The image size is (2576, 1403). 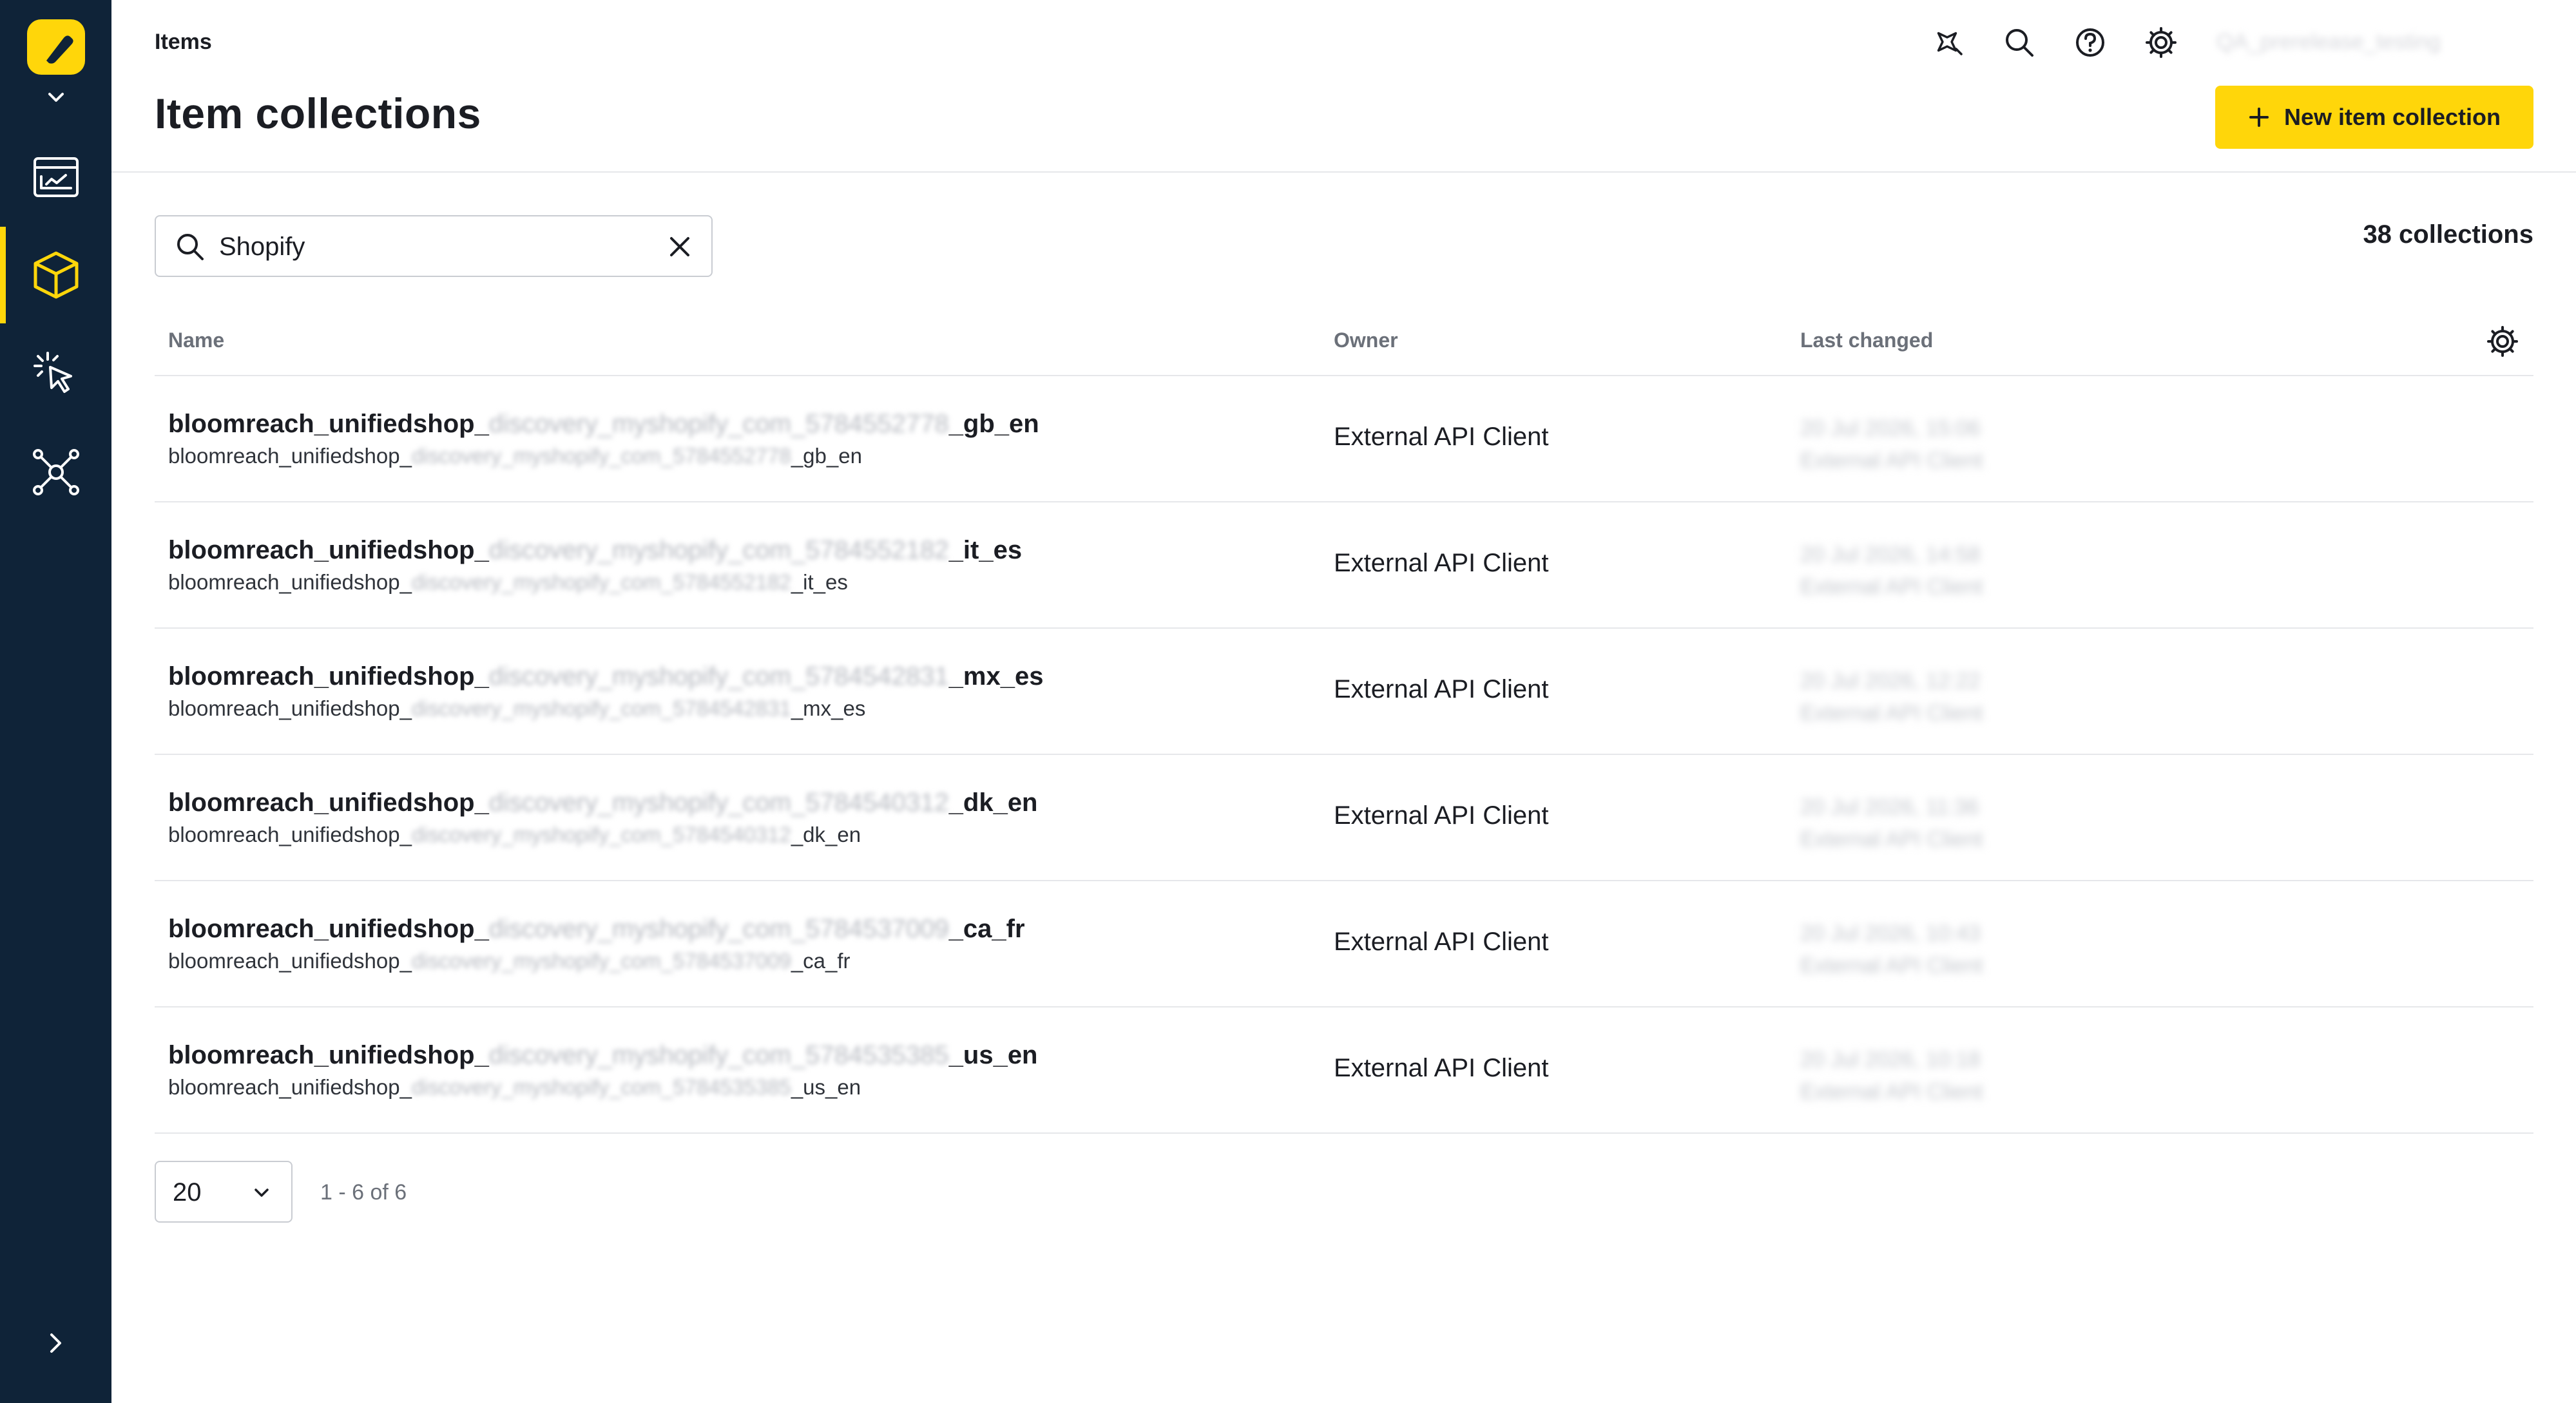 I want to click on chevron-down-icon, so click(x=262, y=1193).